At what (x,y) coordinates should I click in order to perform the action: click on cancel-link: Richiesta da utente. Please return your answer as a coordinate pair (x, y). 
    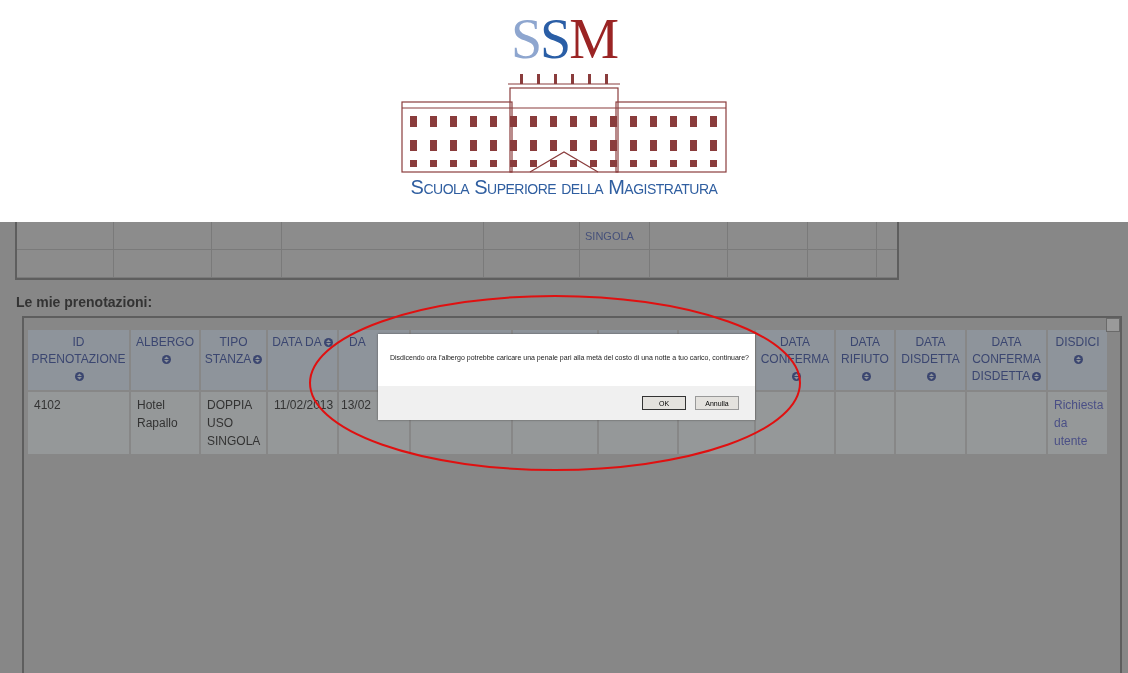
    Looking at the image, I should click on (1077, 423).